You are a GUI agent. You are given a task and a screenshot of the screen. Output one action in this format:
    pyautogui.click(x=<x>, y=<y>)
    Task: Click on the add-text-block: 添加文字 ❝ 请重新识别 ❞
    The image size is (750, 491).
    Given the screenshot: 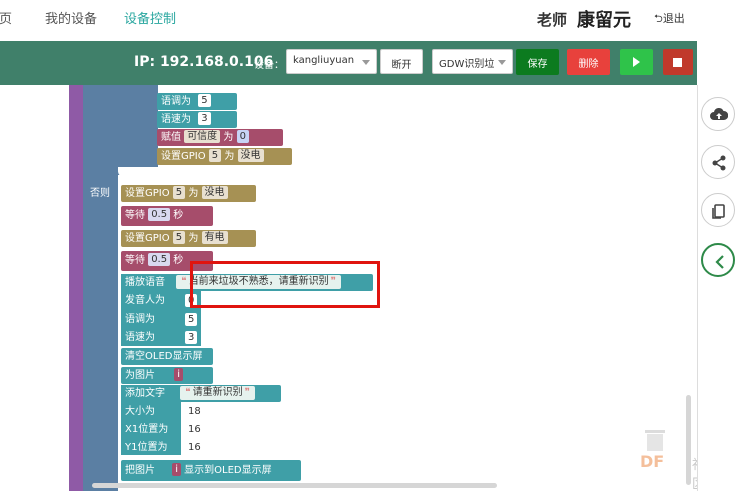 What is the action you would take?
    pyautogui.click(x=201, y=393)
    